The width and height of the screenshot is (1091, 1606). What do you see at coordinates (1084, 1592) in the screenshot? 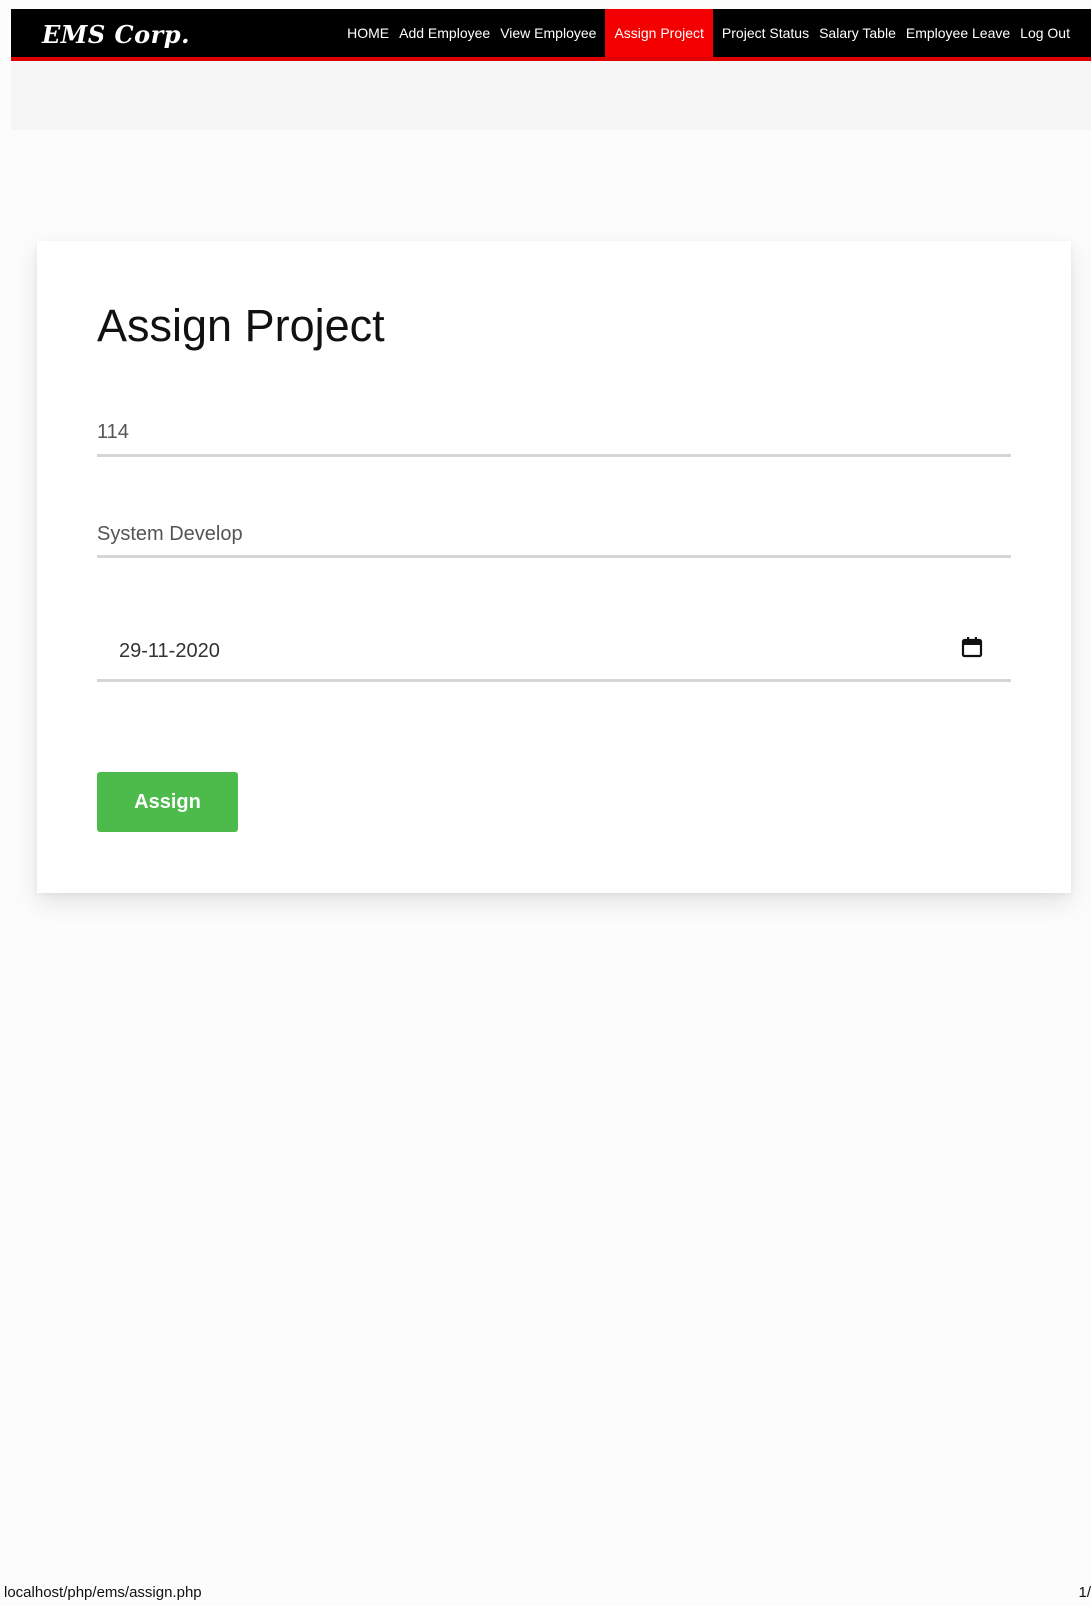
I see `page-number: 1/` at bounding box center [1084, 1592].